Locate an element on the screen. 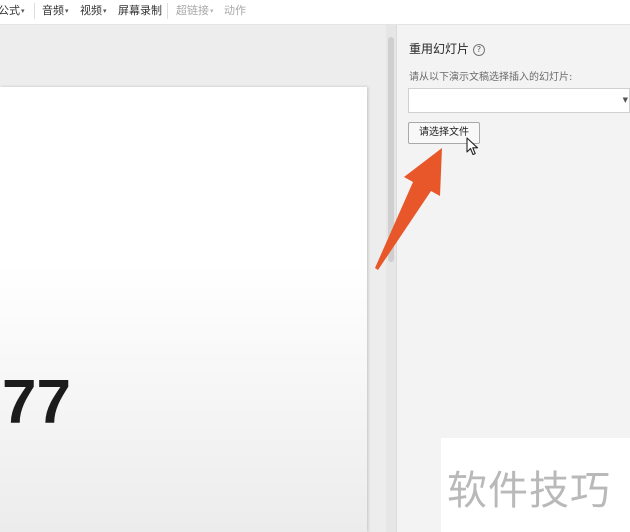 The width and height of the screenshot is (630, 532). chevron-down-icon: ▼ is located at coordinates (625, 100).